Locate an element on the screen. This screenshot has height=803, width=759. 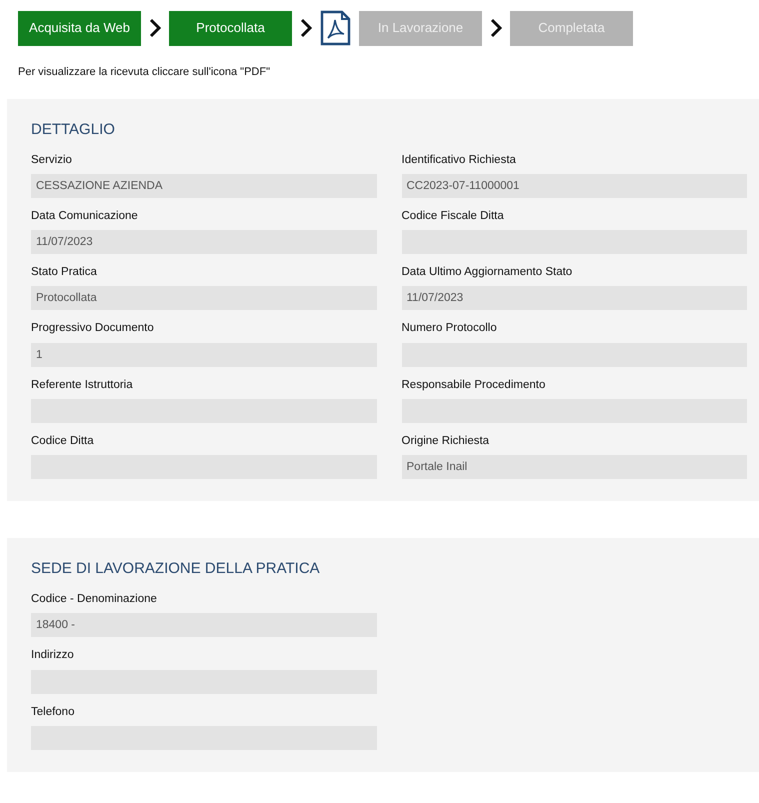
field-label: Numero Protocollo is located at coordinates (450, 328).